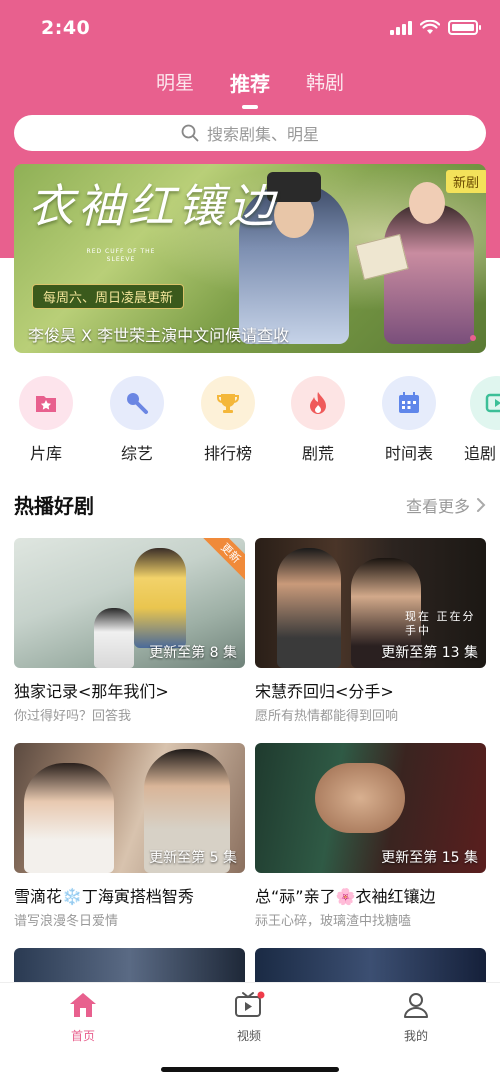 Image resolution: width=500 pixels, height=1082 pixels. I want to click on quick-link-follow: 追剧, so click(482, 420).